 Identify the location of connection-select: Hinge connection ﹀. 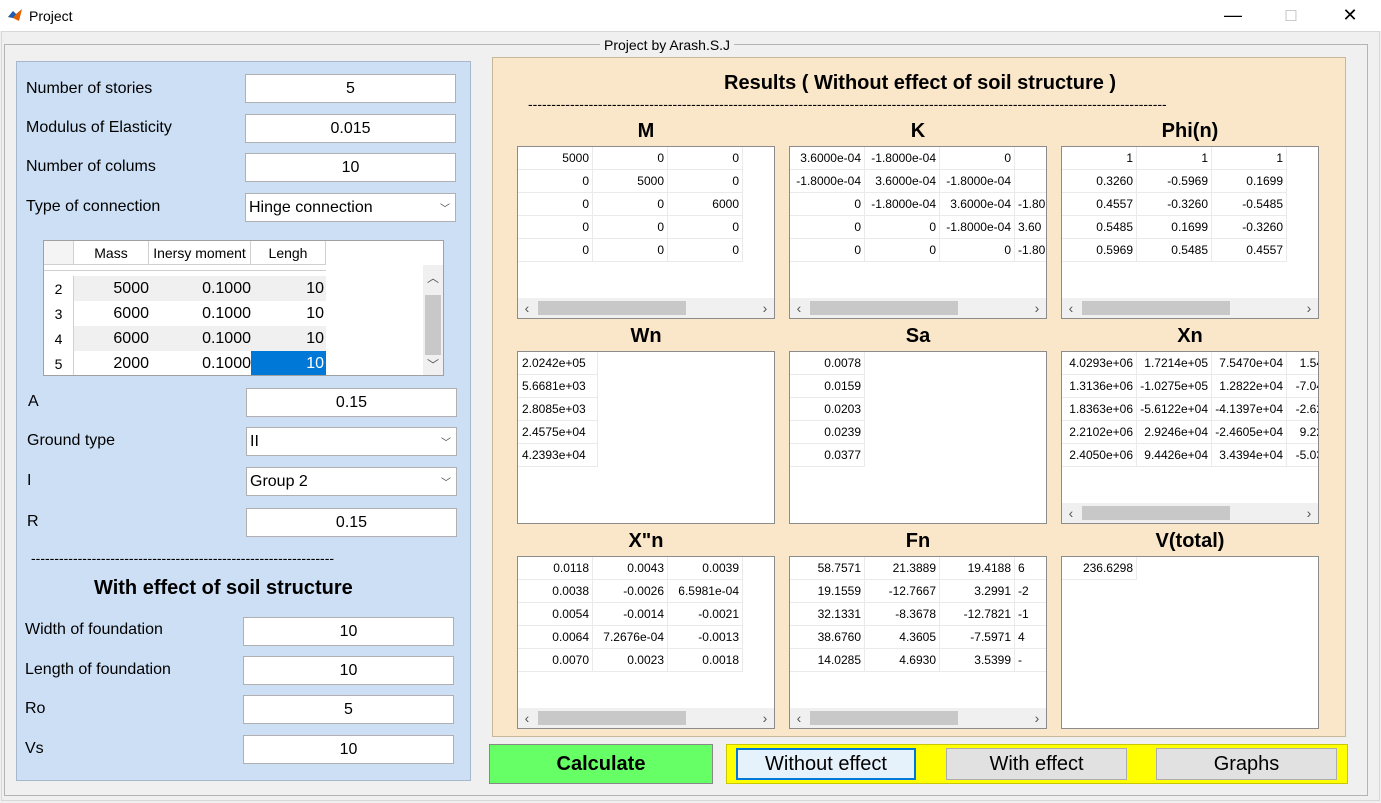
(350, 207).